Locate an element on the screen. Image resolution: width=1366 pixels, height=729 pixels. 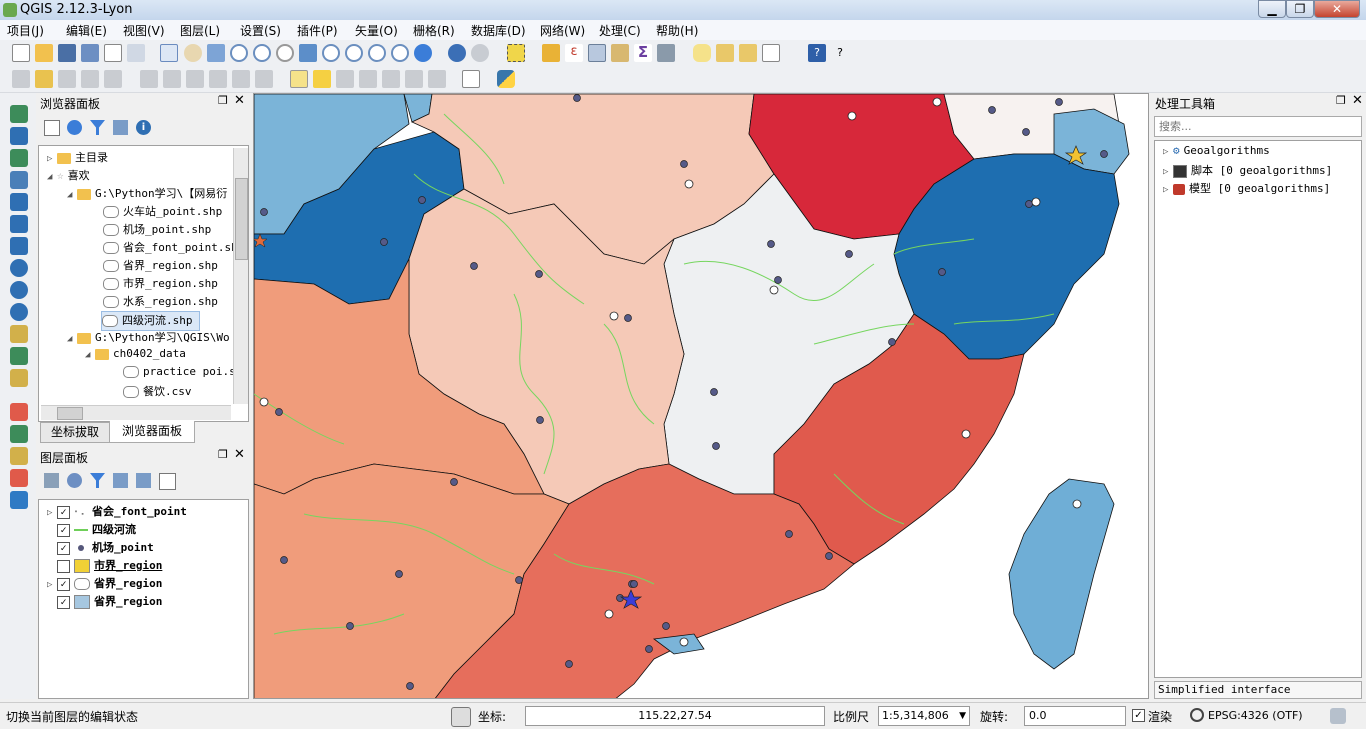
toolbox-item-scripts: ▷ 脚本 [0 geoalgorithms] is located at coordinates (1247, 171).